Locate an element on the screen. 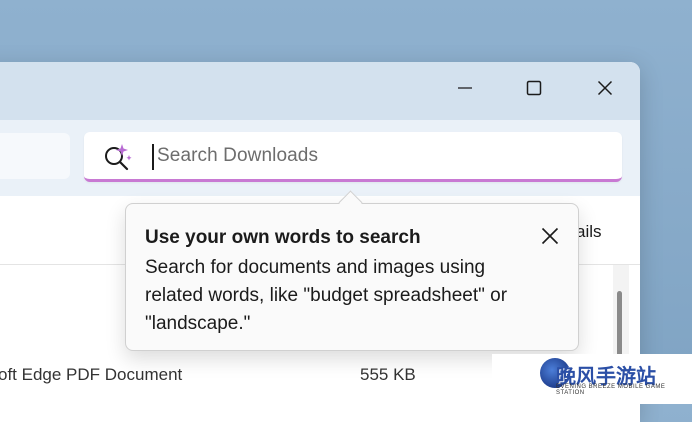  close-window-button is located at coordinates (605, 88).